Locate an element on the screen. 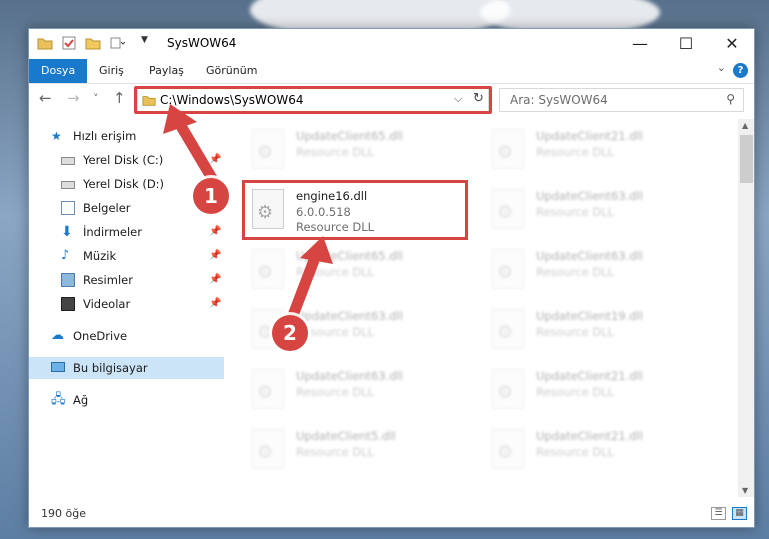  scroll-thumb is located at coordinates (746, 159).